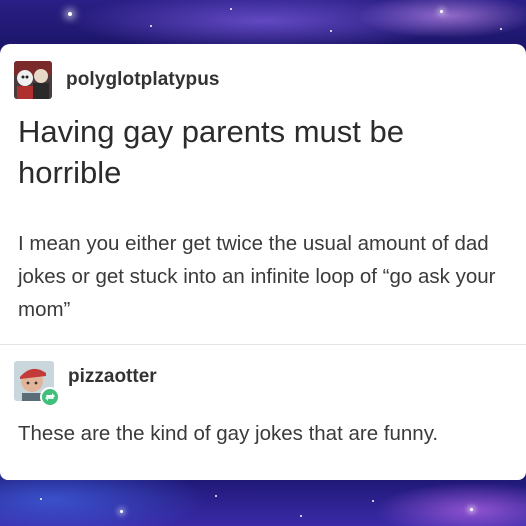 The image size is (526, 526). I want to click on reblog-author-username: pizzaotter, so click(112, 377).